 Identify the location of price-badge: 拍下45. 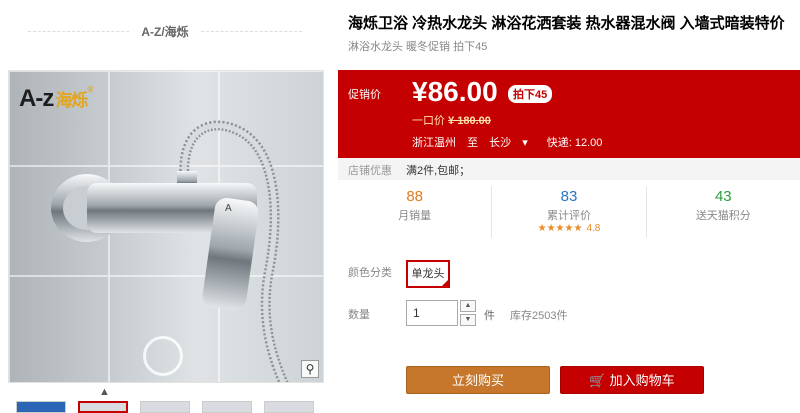
(530, 94).